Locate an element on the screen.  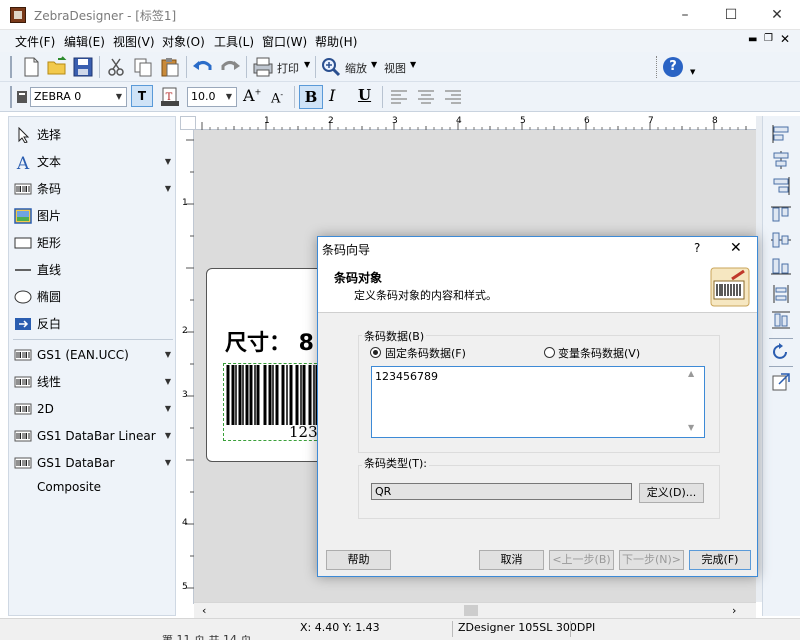
font-select: ZEBRA 0 ▼ is located at coordinates (78, 97).